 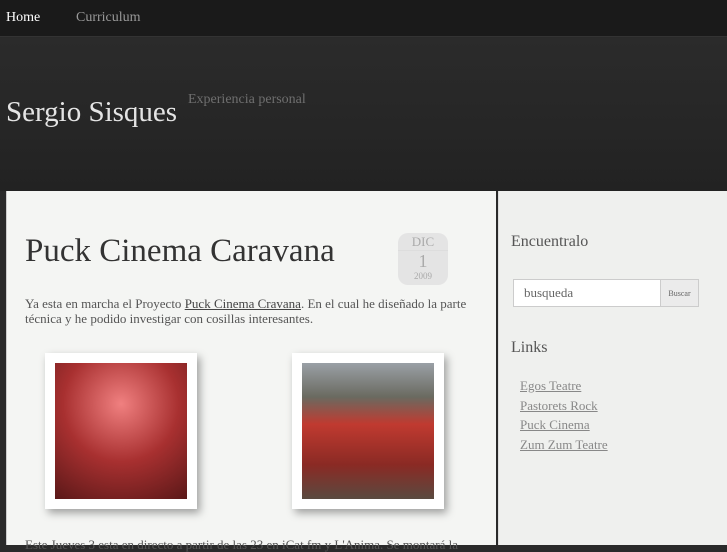 What do you see at coordinates (108, 18) in the screenshot?
I see `nav-curriculum: Curriculum` at bounding box center [108, 18].